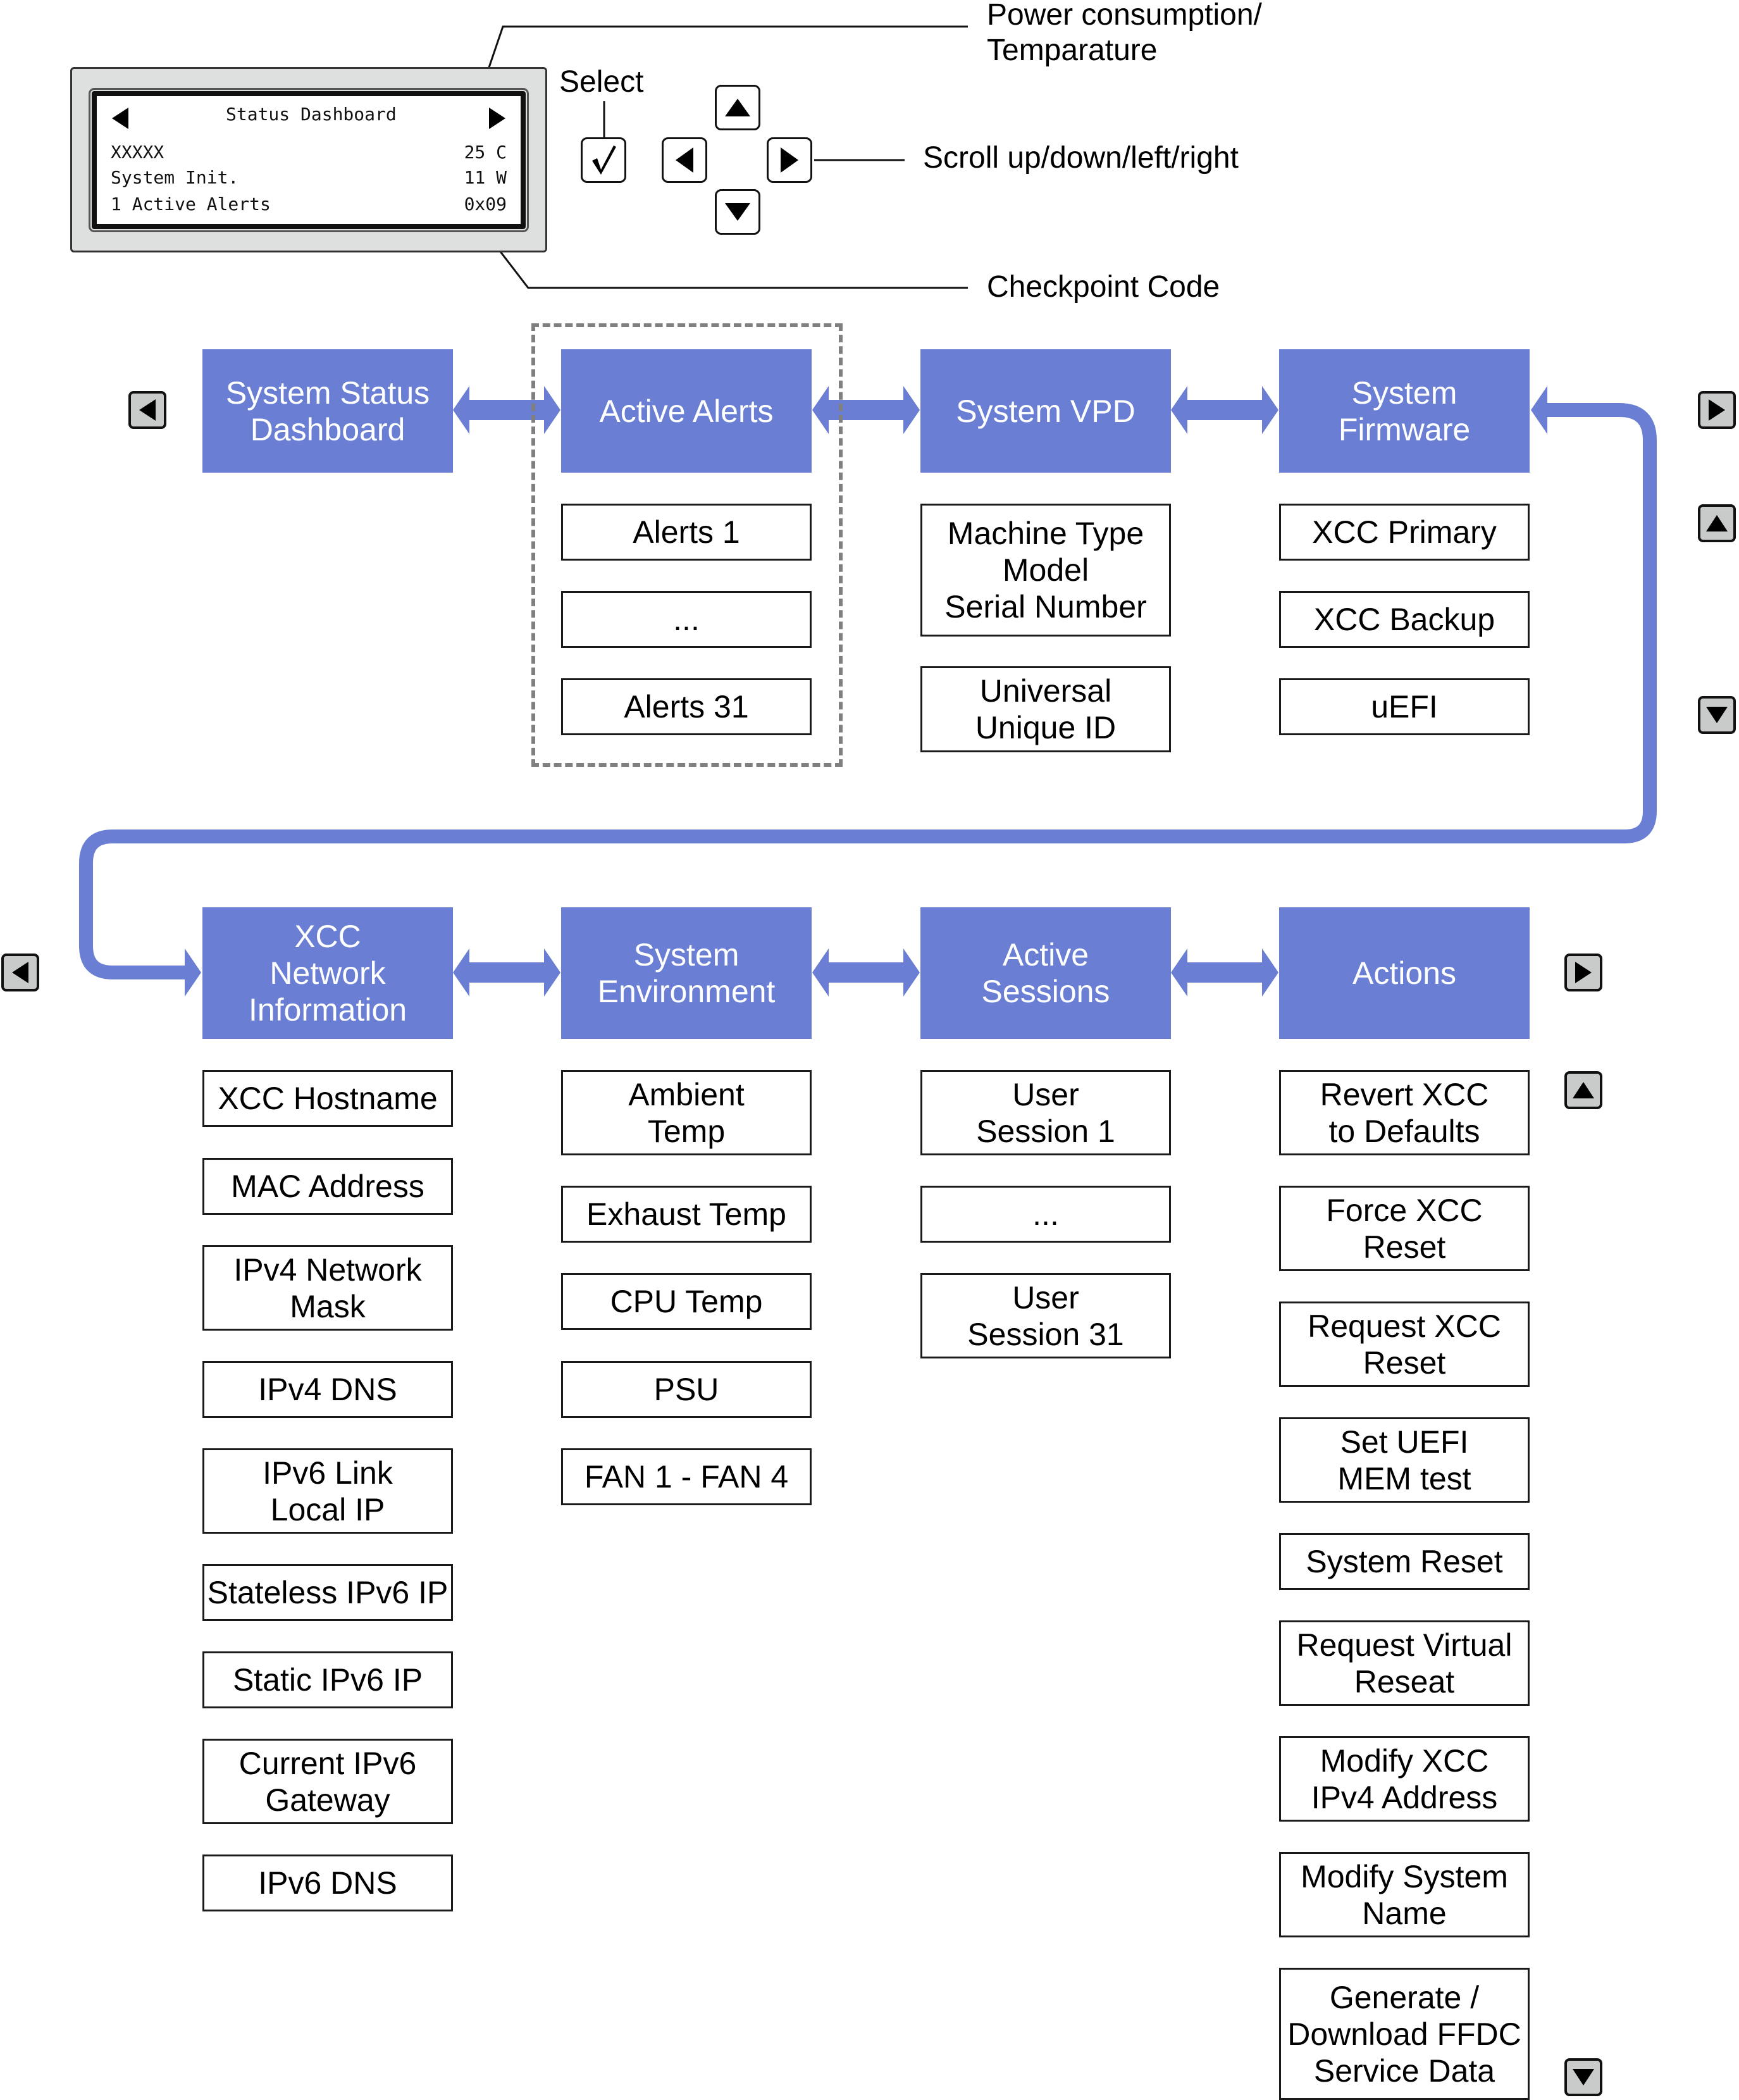 The height and width of the screenshot is (2100, 1739). Describe the element at coordinates (328, 1592) in the screenshot. I see `menu-item-stateless-ipv6-ip: Stateless IPv6 IP` at that location.